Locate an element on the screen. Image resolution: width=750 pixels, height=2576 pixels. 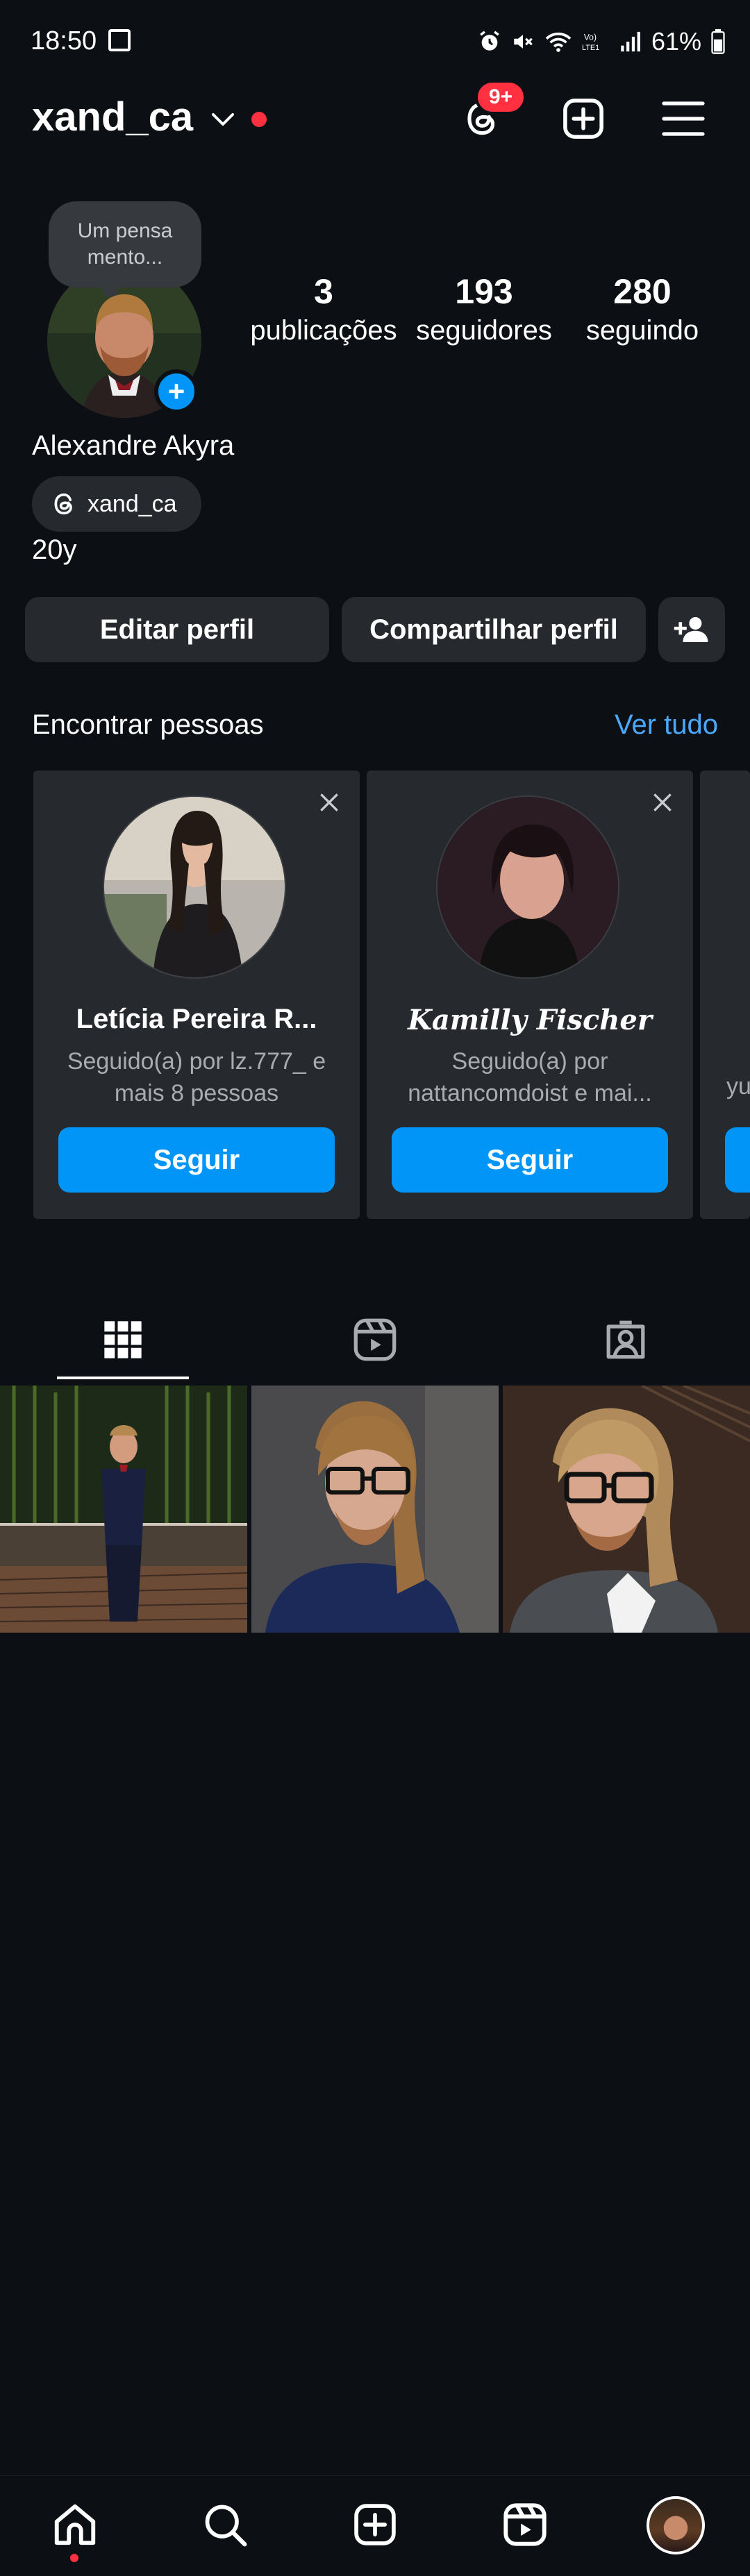
add-user-icon is located at coordinates (691, 629).